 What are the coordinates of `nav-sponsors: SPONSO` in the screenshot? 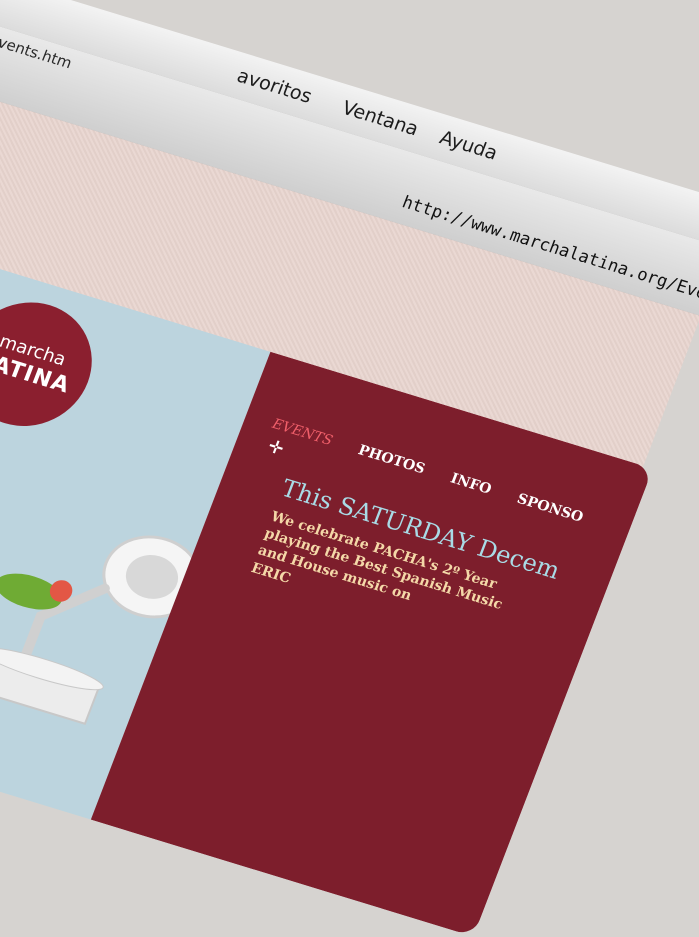 It's located at (550, 508).